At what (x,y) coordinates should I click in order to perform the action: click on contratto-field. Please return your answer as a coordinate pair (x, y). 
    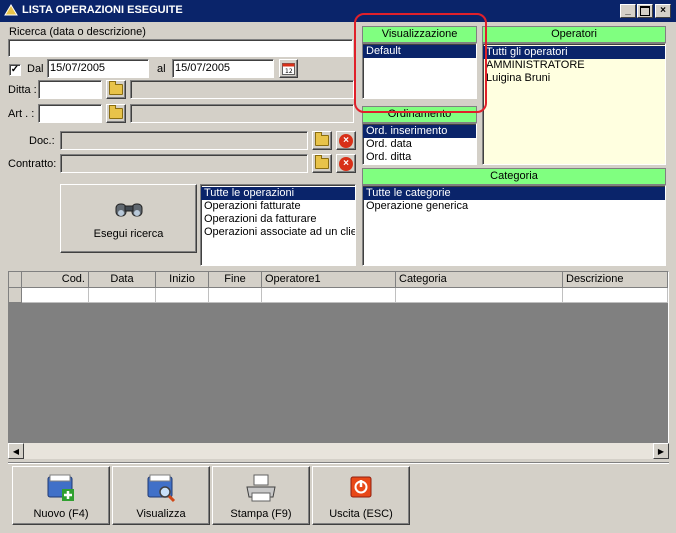
    Looking at the image, I should click on (184, 163).